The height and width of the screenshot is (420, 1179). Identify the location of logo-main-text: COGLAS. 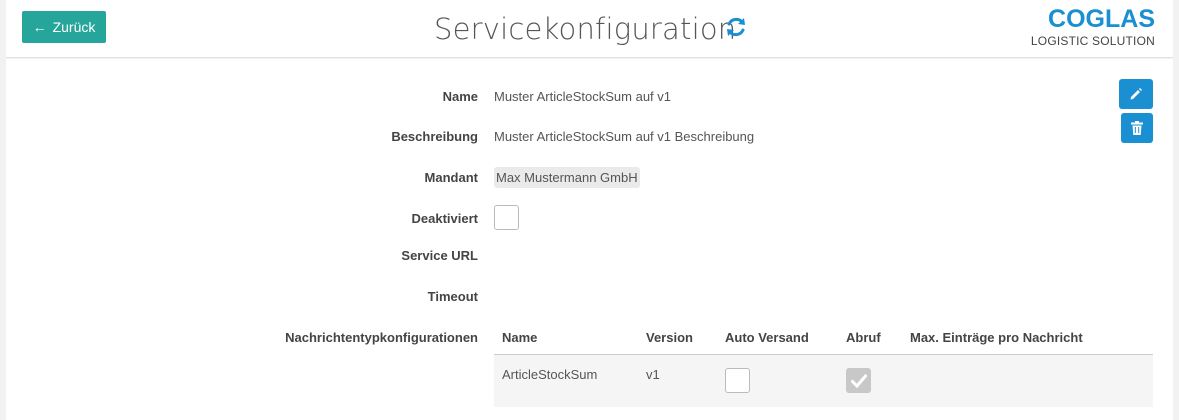
(1101, 19).